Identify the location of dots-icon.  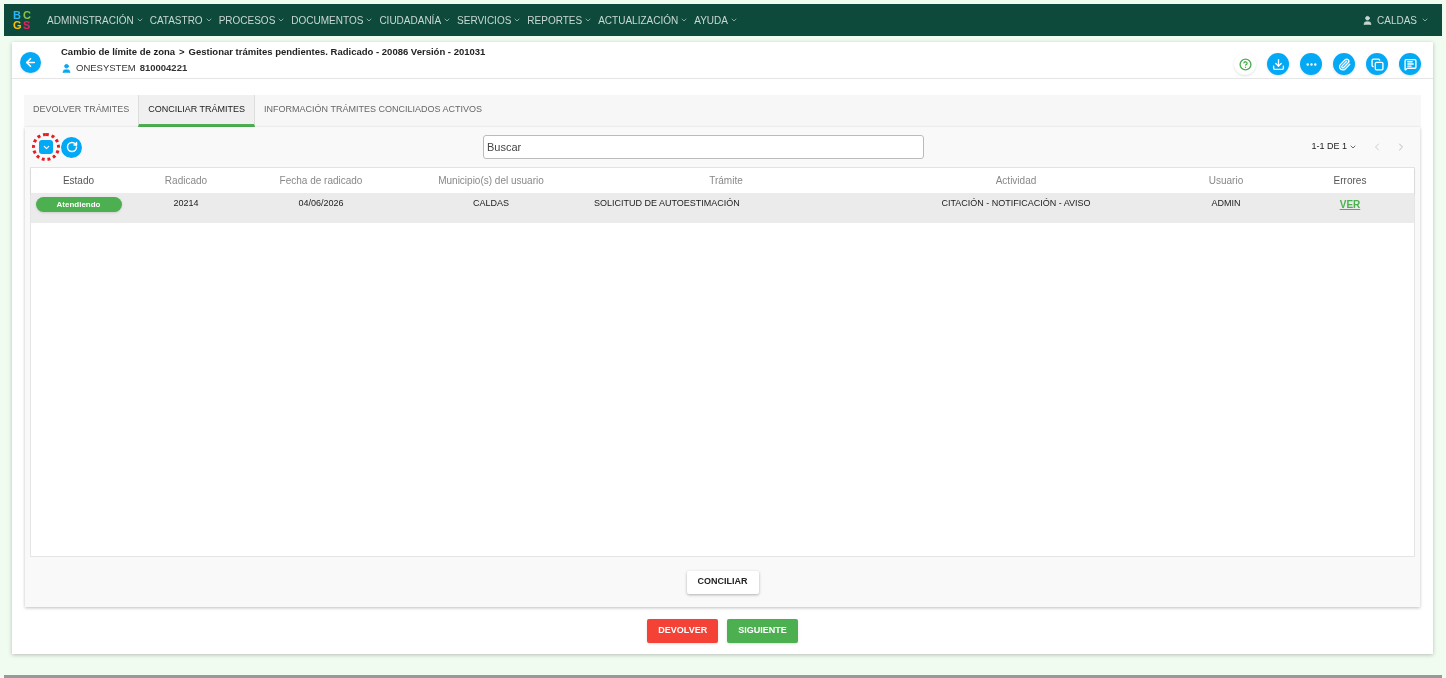
(1311, 64).